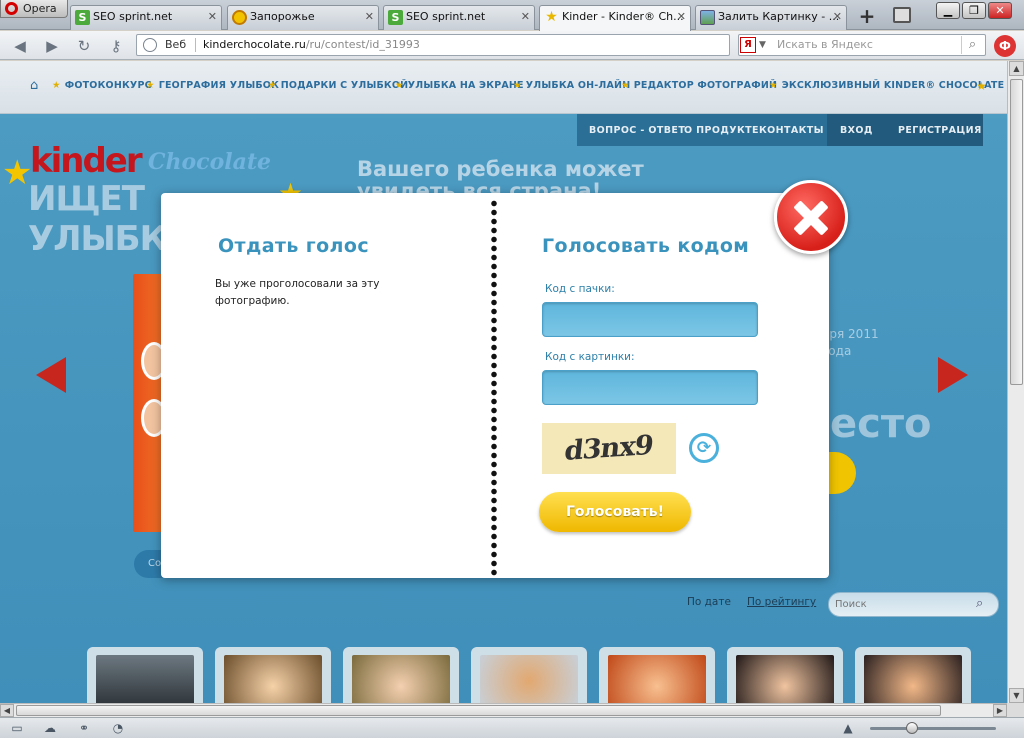  What do you see at coordinates (478, 710) in the screenshot?
I see `horizontal-scroll-thumb` at bounding box center [478, 710].